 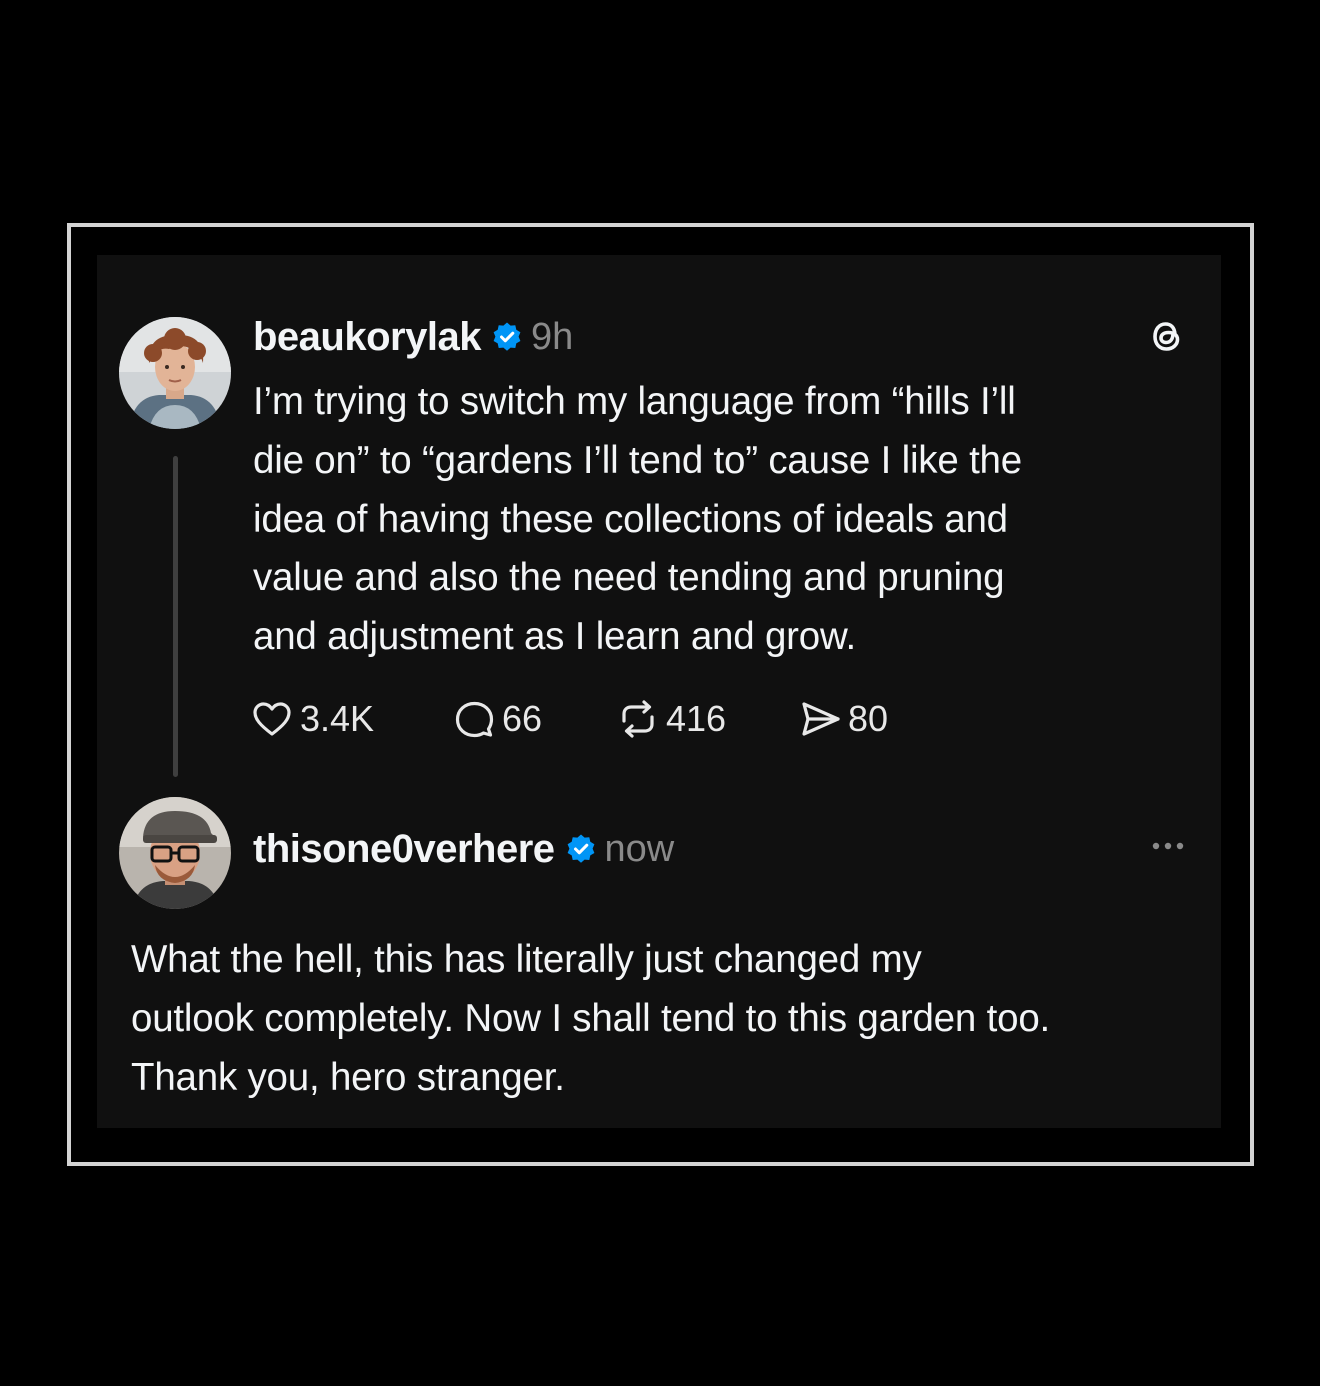 I want to click on share-count: 80, so click(x=868, y=718).